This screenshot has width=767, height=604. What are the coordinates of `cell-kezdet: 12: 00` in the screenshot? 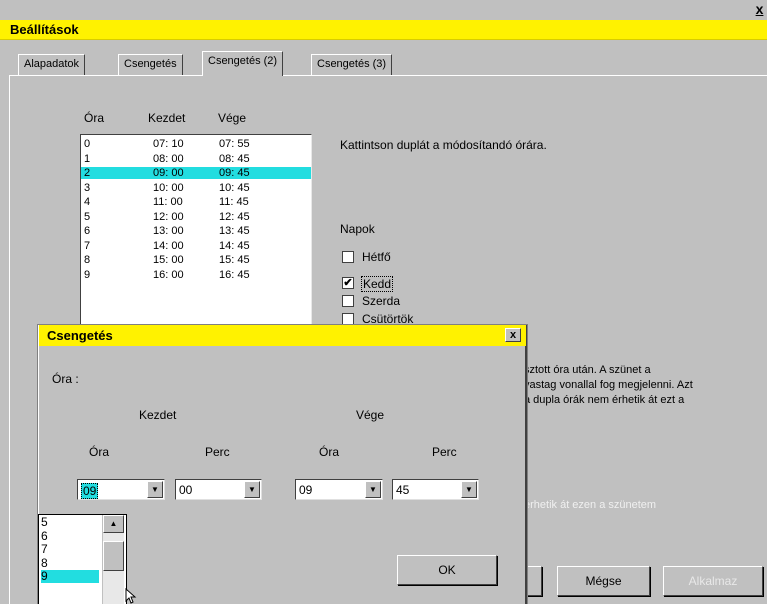 It's located at (168, 216).